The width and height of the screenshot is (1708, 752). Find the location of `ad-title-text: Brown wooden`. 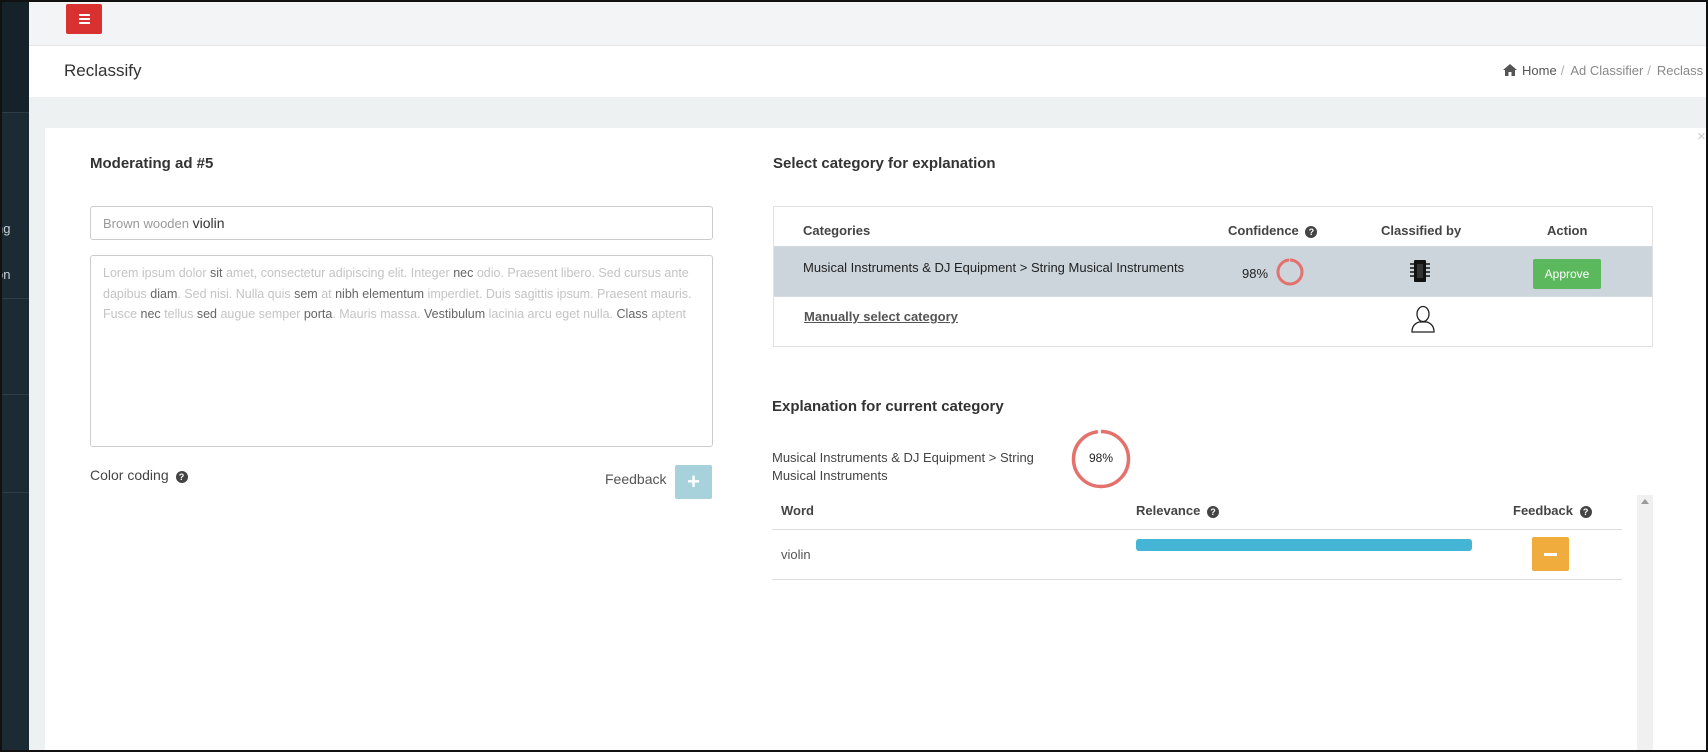

ad-title-text: Brown wooden is located at coordinates (146, 223).